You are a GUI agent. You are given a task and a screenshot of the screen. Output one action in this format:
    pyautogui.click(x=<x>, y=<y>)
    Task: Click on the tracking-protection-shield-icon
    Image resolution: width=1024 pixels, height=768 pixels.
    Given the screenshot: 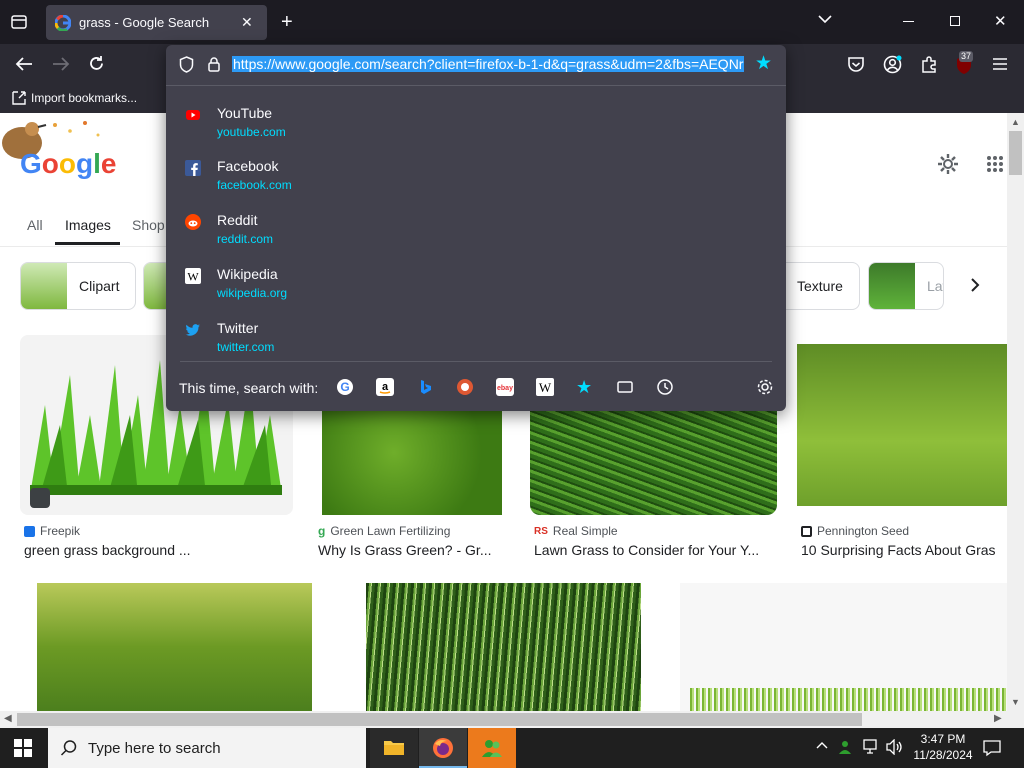 What is the action you would take?
    pyautogui.click(x=186, y=64)
    